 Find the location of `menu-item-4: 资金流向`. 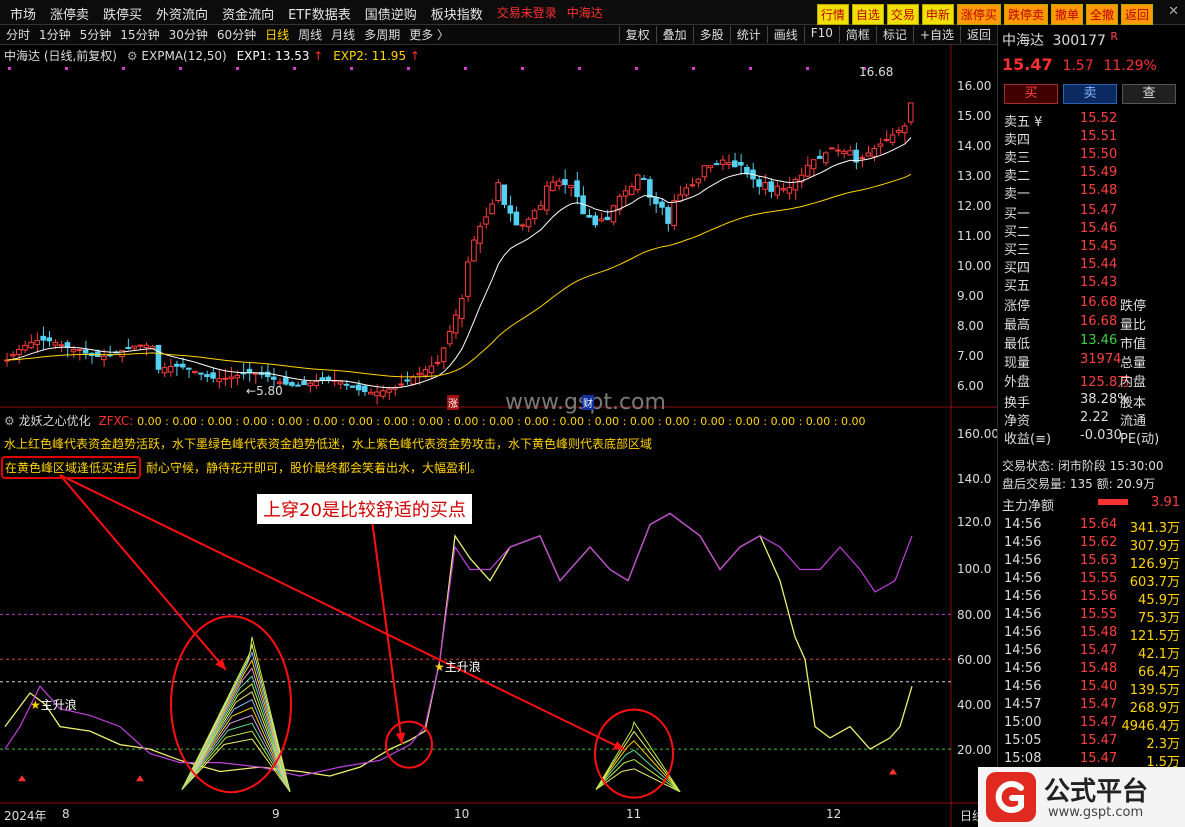

menu-item-4: 资金流向 is located at coordinates (248, 13).